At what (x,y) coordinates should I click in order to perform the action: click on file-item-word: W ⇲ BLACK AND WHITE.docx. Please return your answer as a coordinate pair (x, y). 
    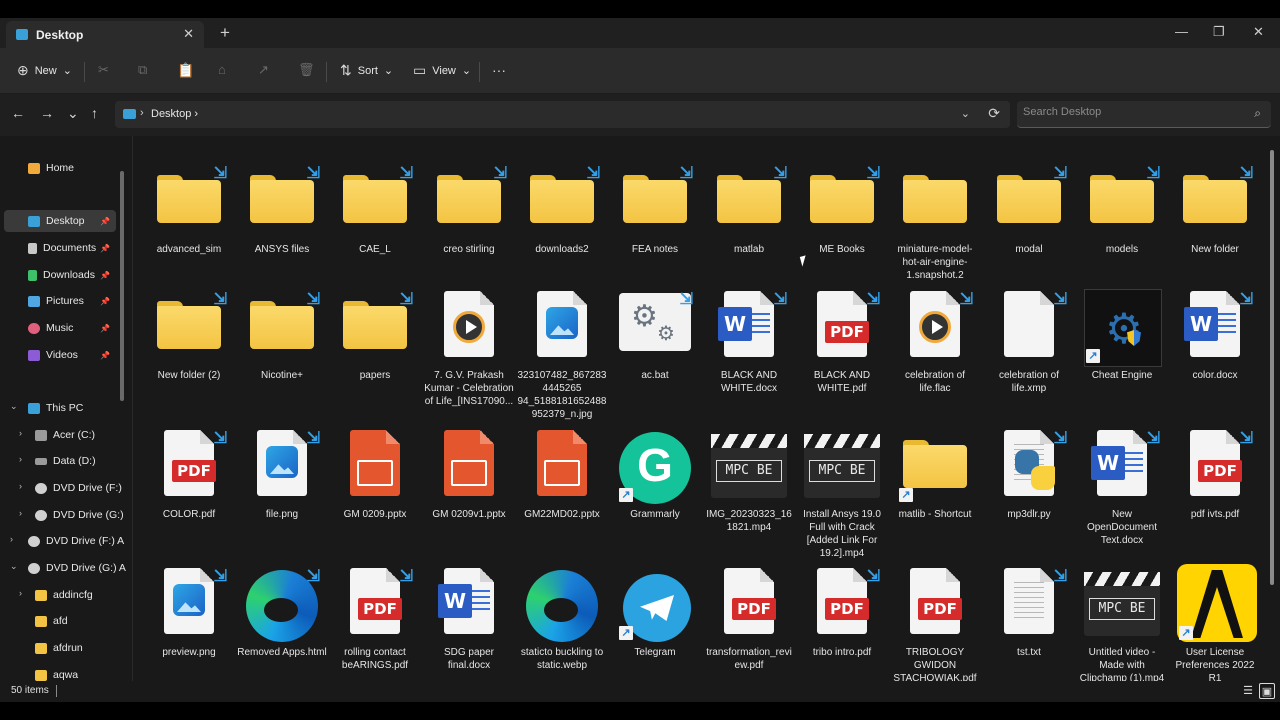
    Looking at the image, I should click on (749, 342).